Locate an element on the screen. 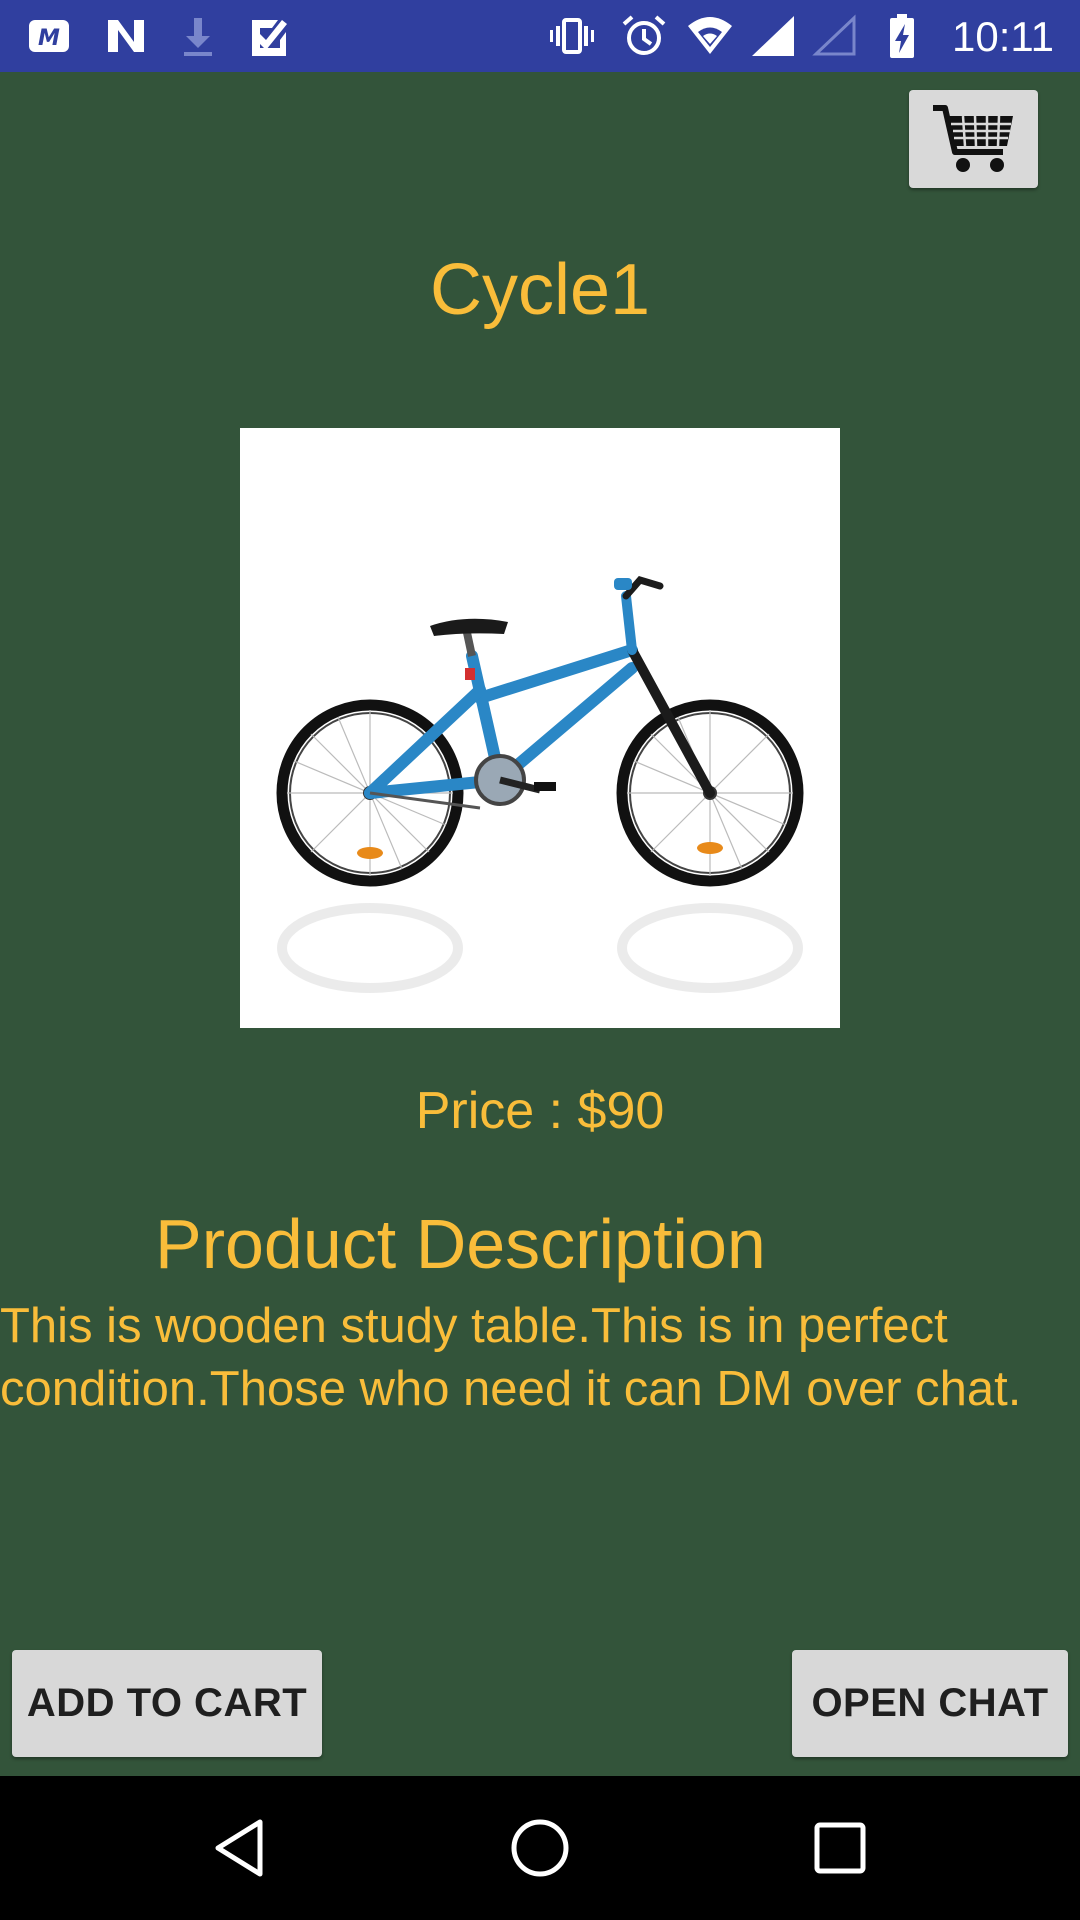  open-chat-button: OPEN CHAT is located at coordinates (930, 1703).